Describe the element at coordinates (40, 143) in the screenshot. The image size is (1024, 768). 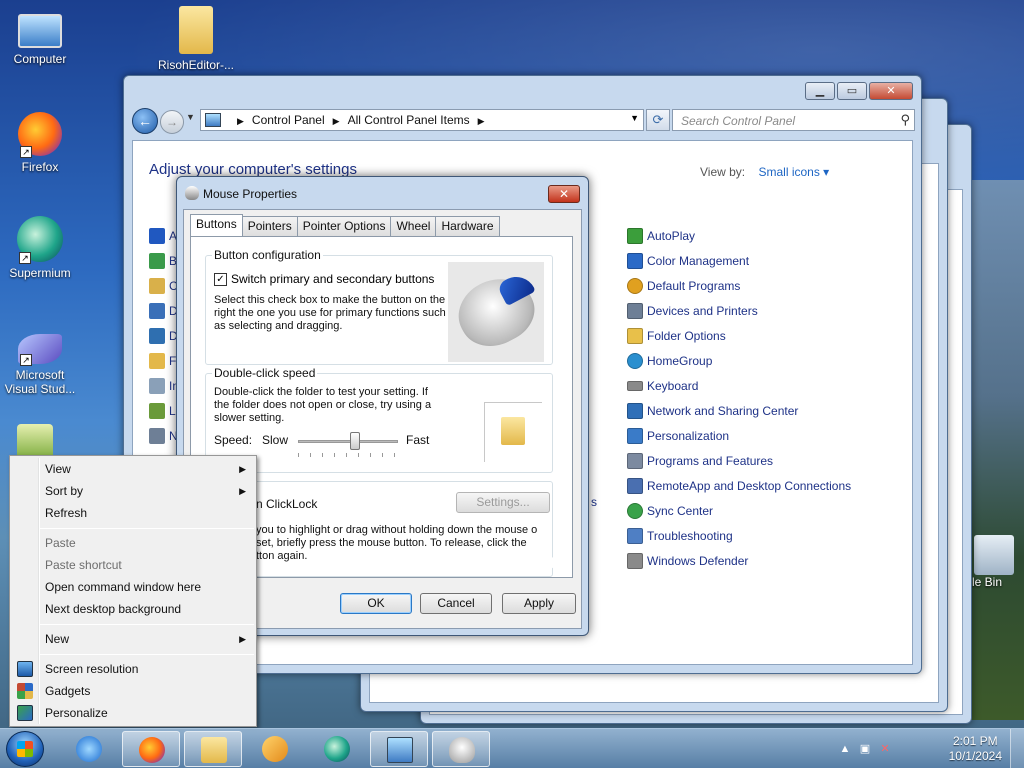
I see `desktop-icon-firefox: ↗ Firefox` at that location.